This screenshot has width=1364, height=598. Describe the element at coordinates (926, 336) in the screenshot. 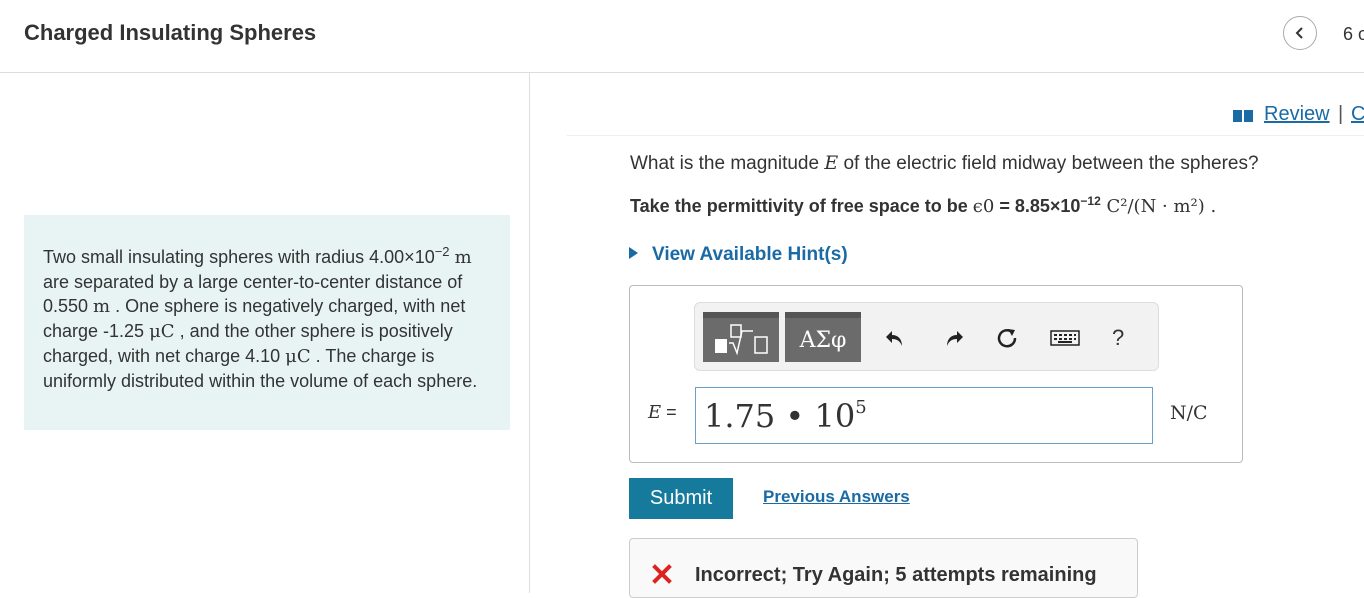

I see `math-toolbar: ΑΣφ ?` at that location.